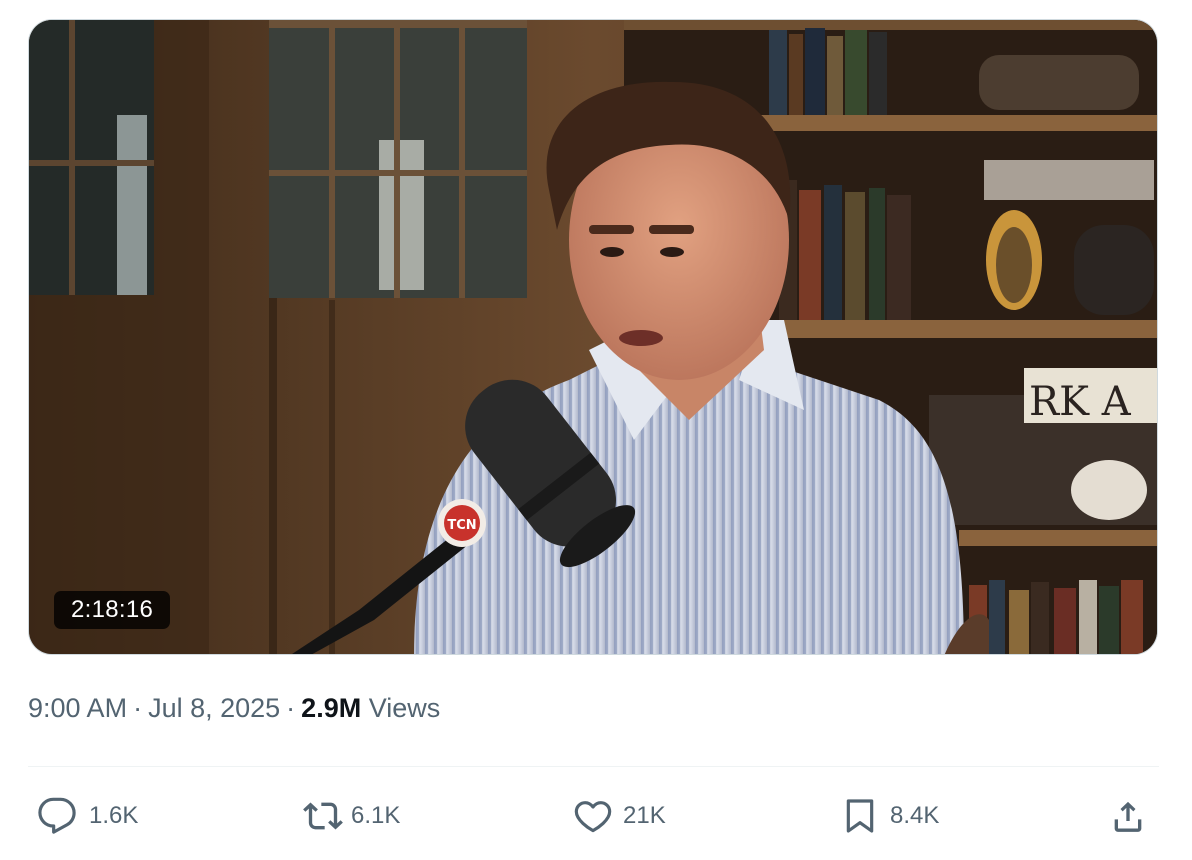 The image size is (1192, 860). I want to click on heart-icon, so click(593, 816).